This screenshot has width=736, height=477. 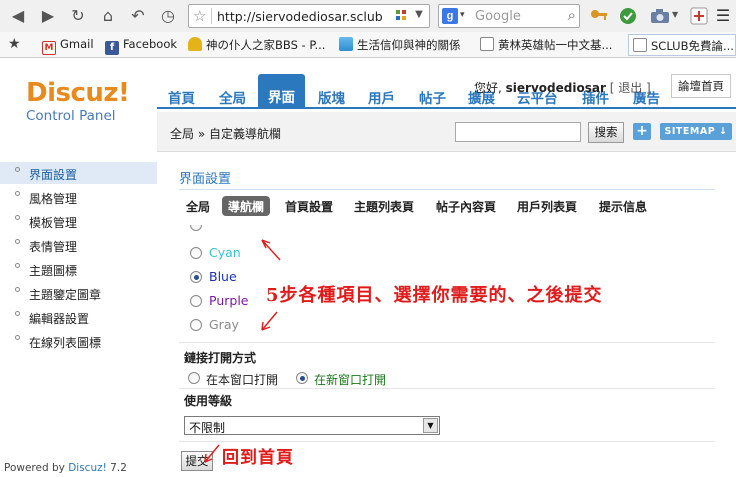 I want to click on back-home-annotation: 回到首頁, so click(x=258, y=458).